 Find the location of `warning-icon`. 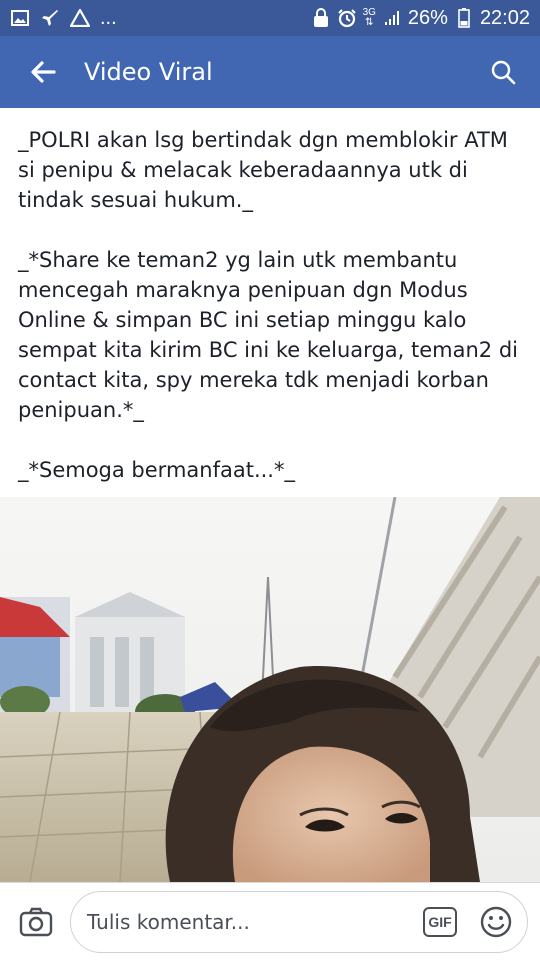

warning-icon is located at coordinates (80, 18).